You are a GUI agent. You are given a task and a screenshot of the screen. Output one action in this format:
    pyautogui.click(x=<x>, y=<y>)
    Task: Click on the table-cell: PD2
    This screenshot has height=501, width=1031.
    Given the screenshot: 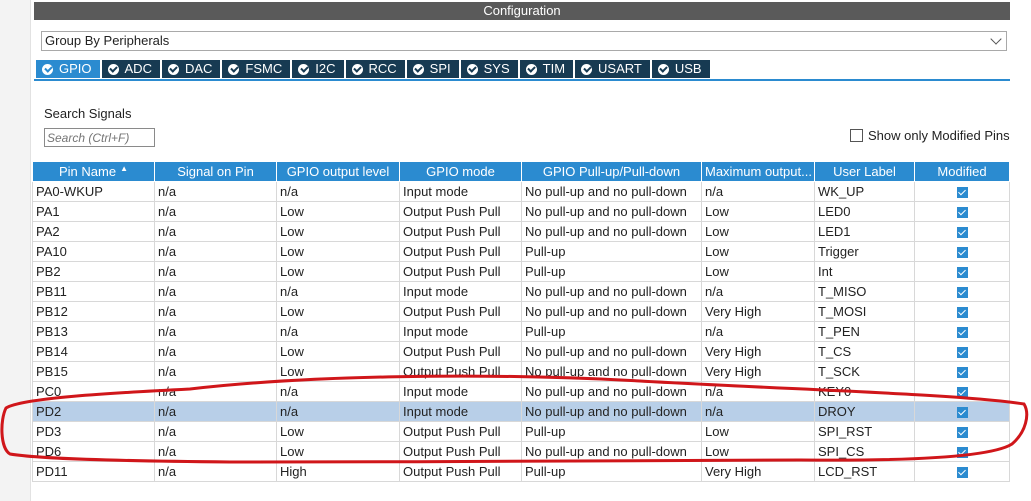 What is the action you would take?
    pyautogui.click(x=93, y=411)
    